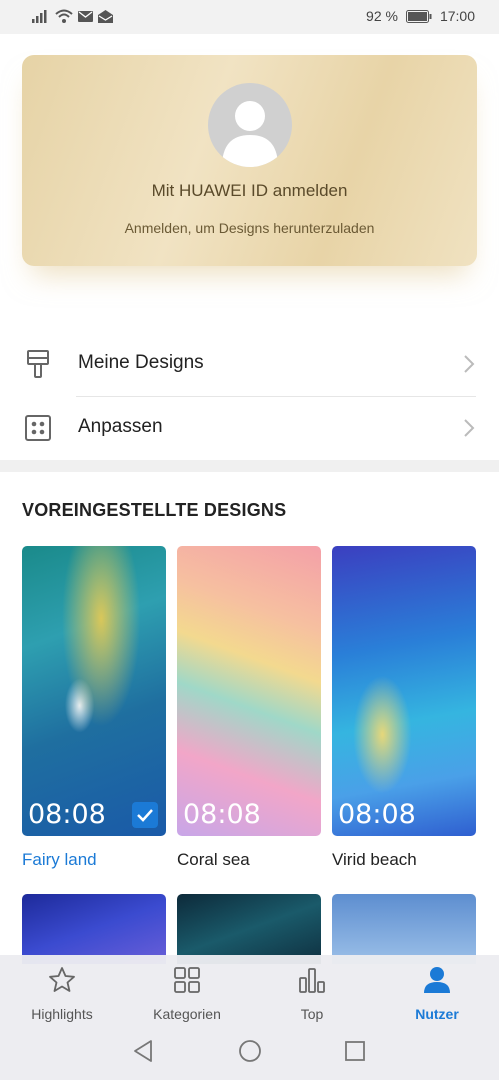 The height and width of the screenshot is (1080, 499). What do you see at coordinates (38, 364) in the screenshot?
I see `paintbrush-icon` at bounding box center [38, 364].